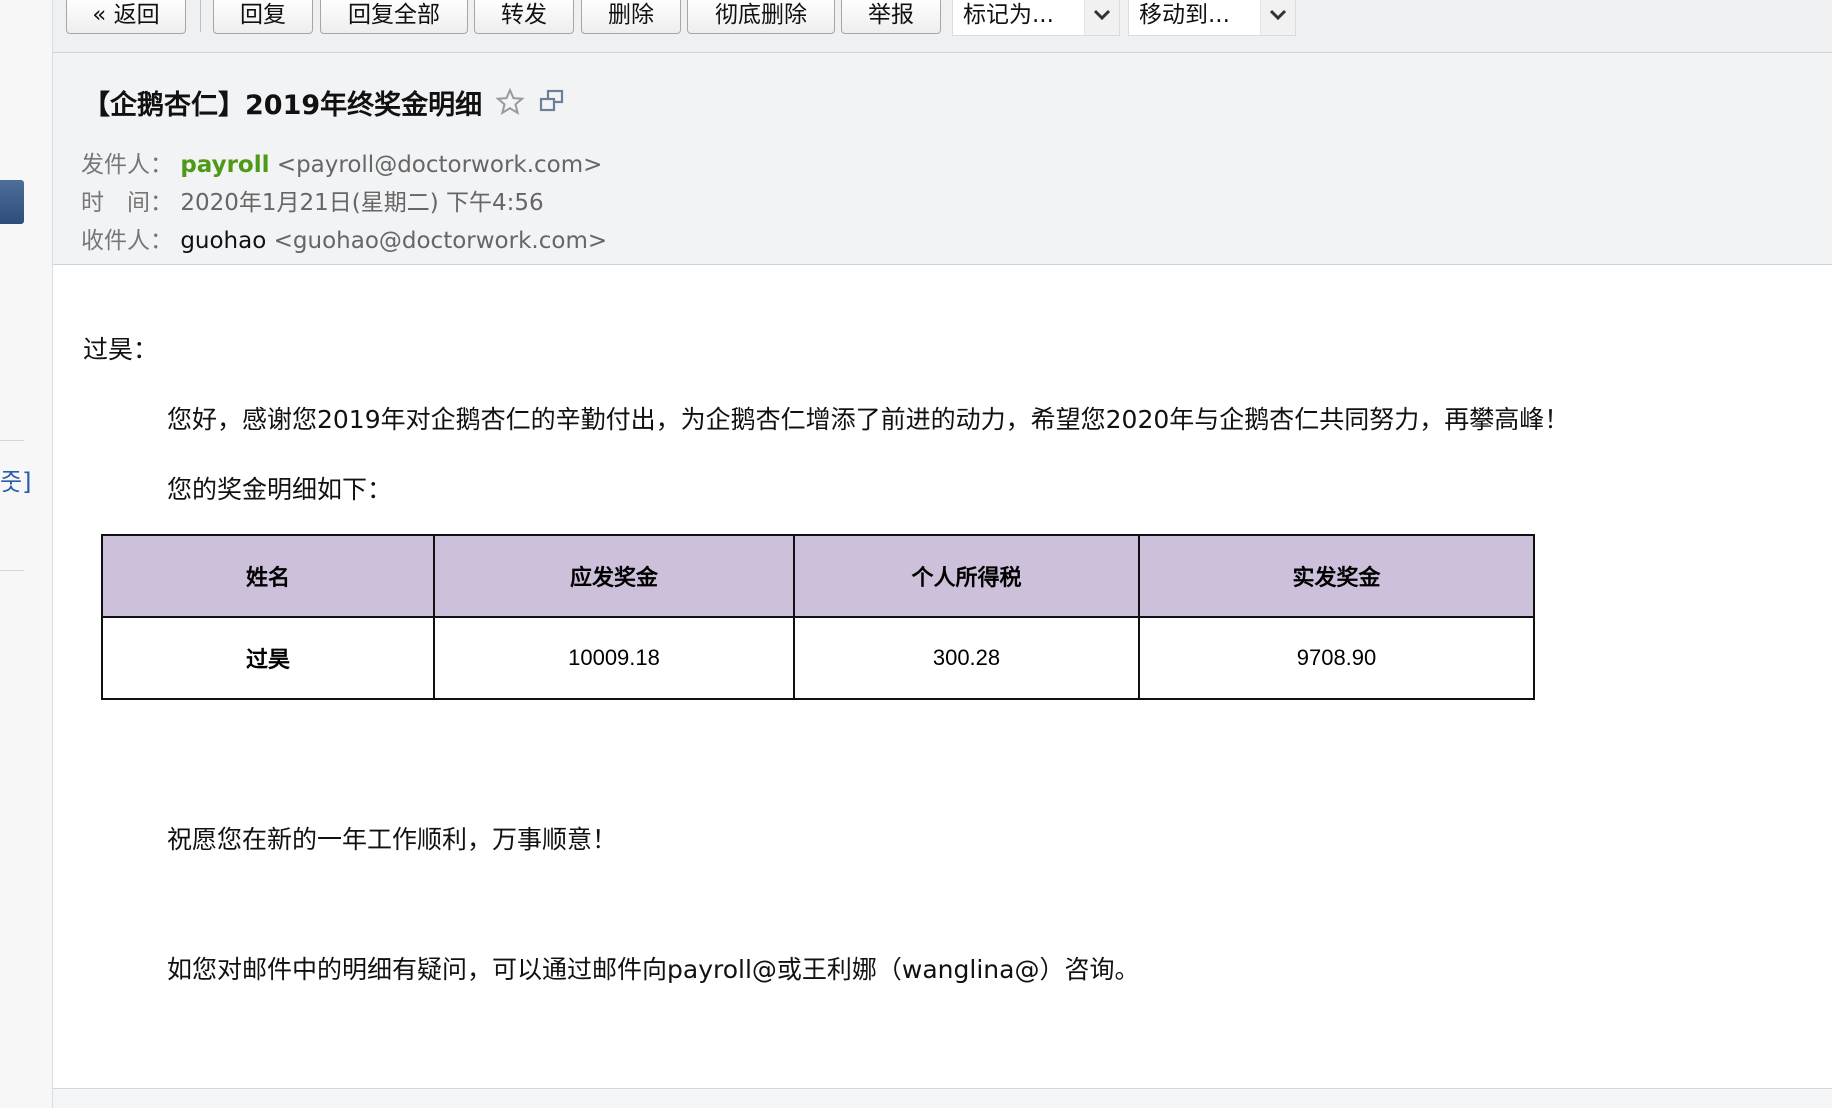  Describe the element at coordinates (614, 658) in the screenshot. I see `table-cell: 10009.18` at that location.